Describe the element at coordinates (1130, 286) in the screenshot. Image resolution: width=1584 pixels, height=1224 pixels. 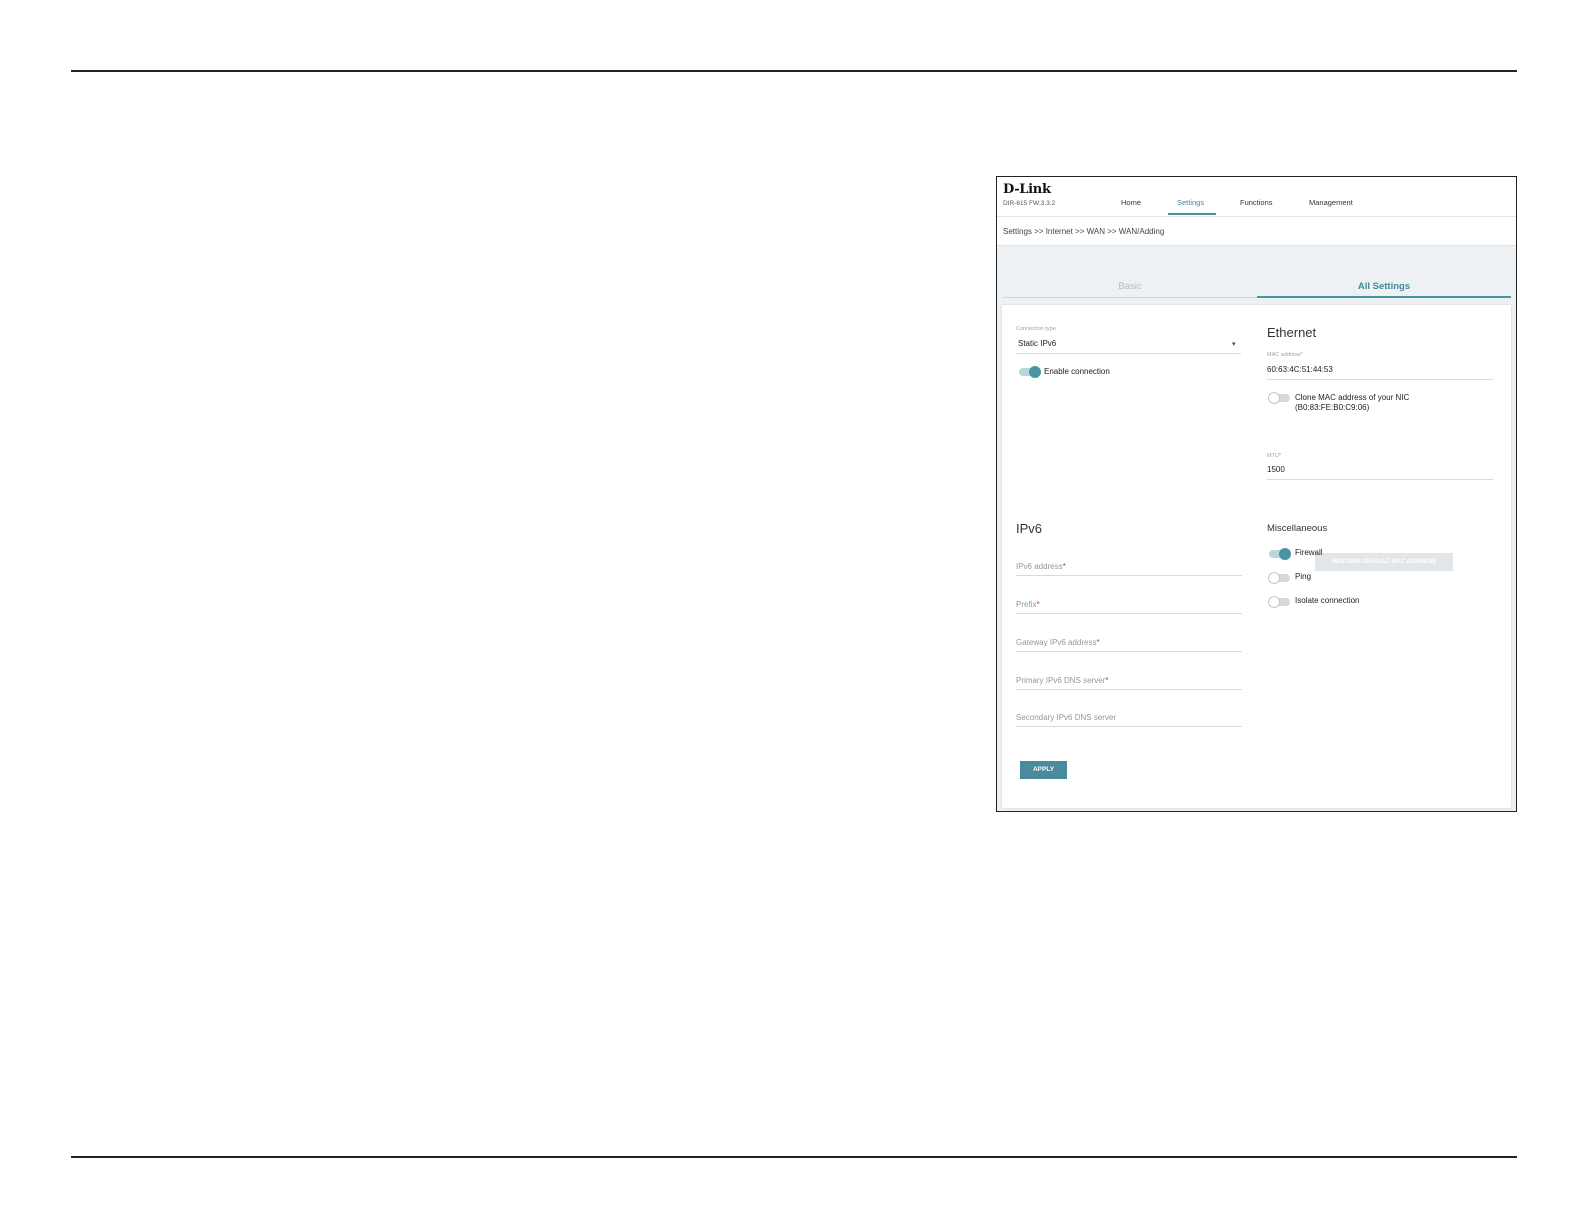
I see `tab-basic: Basic` at that location.